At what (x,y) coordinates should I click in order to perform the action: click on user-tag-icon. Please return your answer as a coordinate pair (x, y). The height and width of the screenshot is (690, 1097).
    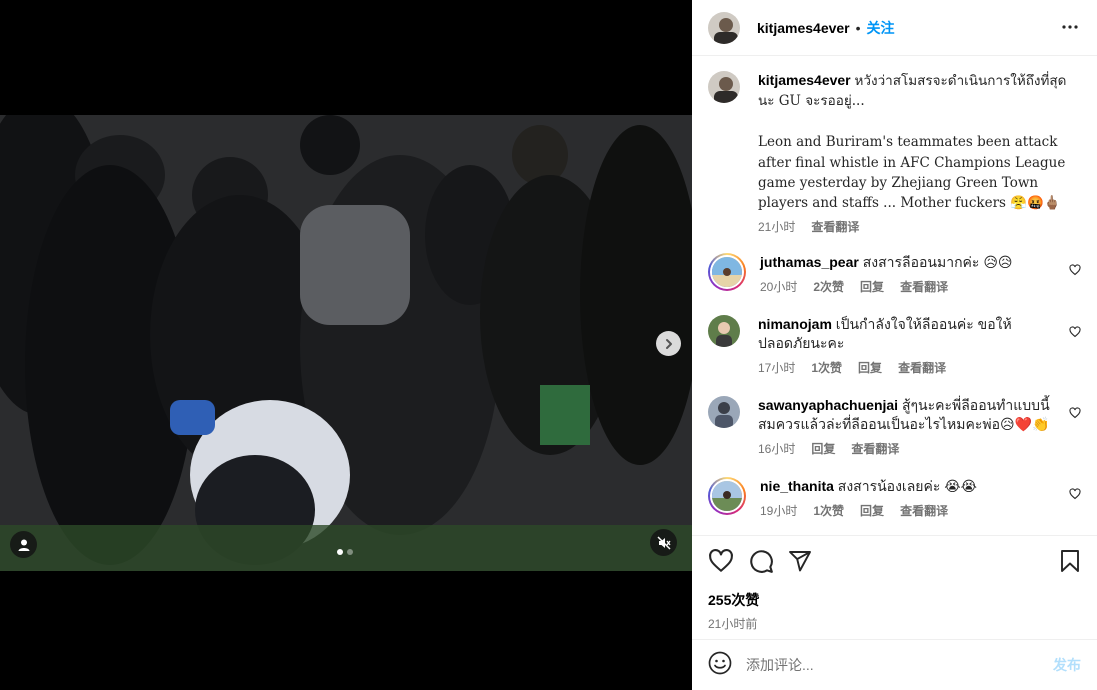
    Looking at the image, I should click on (23, 545).